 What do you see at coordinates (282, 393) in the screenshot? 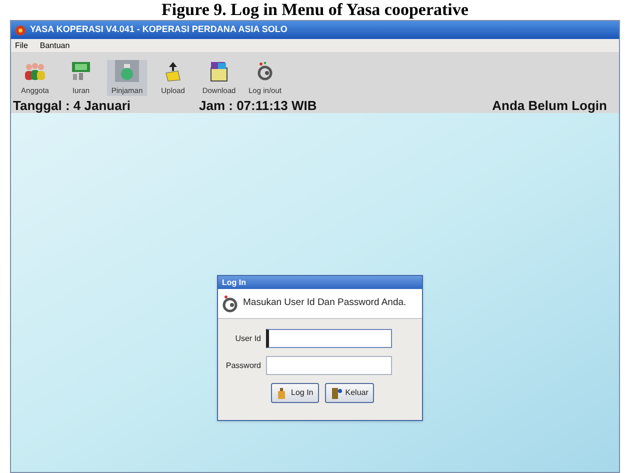
I see `bottle-icon` at bounding box center [282, 393].